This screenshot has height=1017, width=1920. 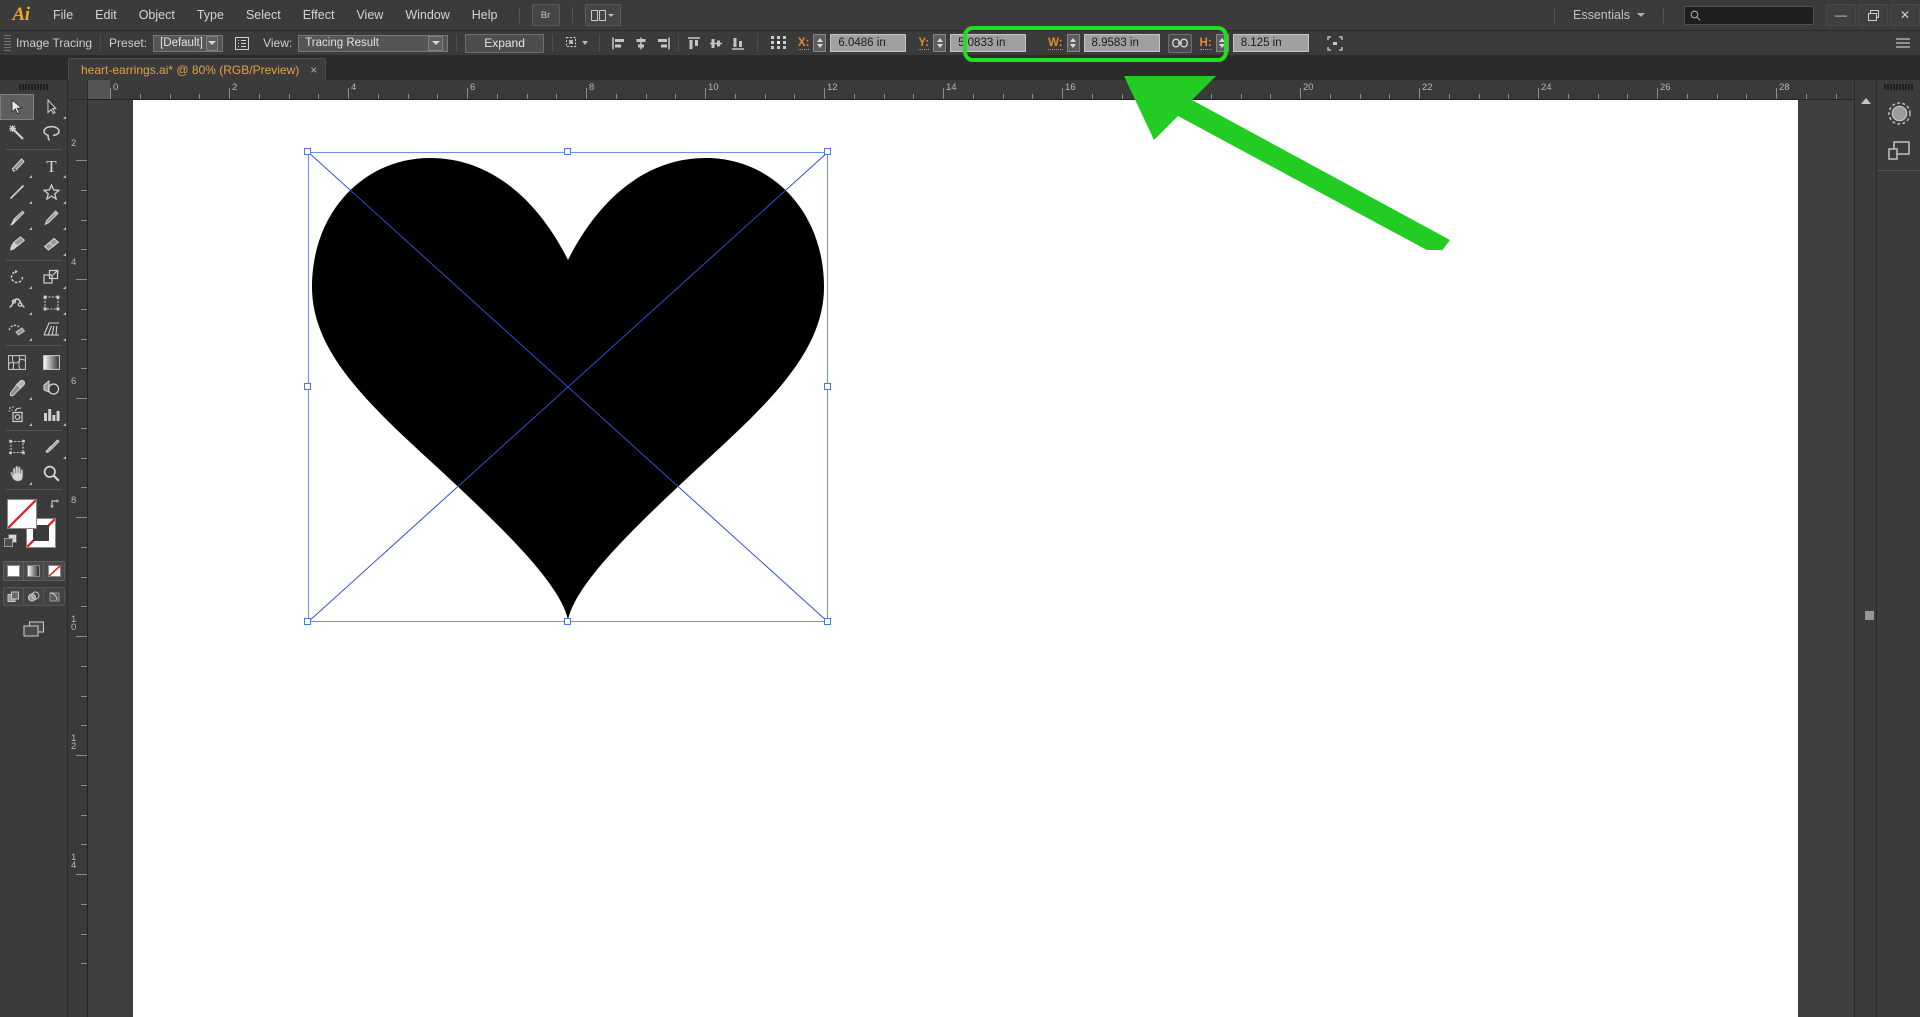 What do you see at coordinates (313, 70) in the screenshot?
I see `close-icon: ×` at bounding box center [313, 70].